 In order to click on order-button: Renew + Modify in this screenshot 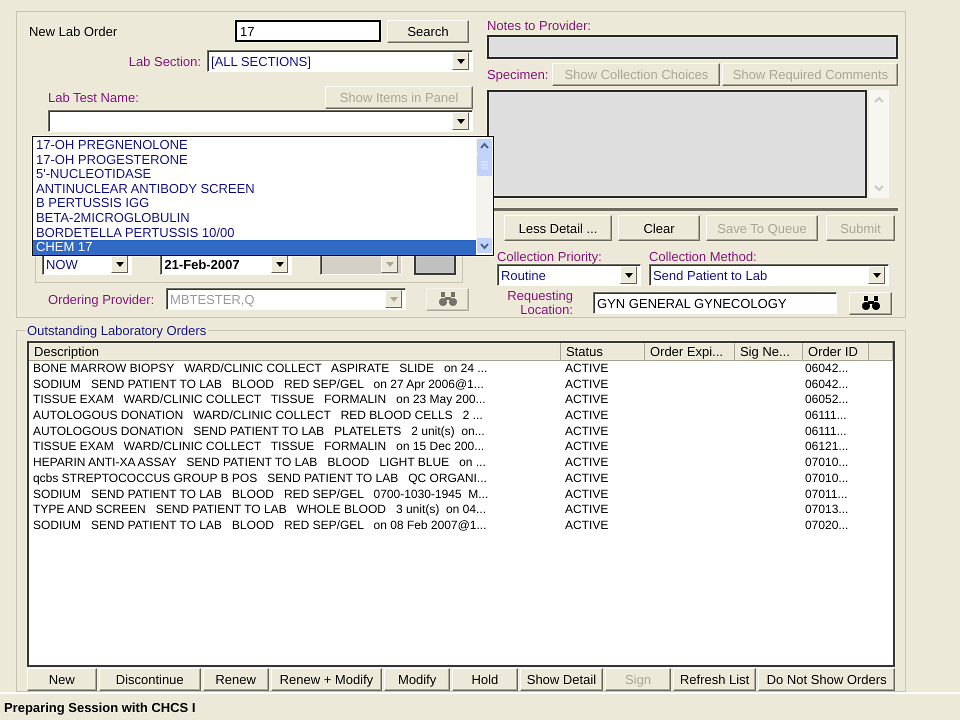, I will do `click(326, 679)`.